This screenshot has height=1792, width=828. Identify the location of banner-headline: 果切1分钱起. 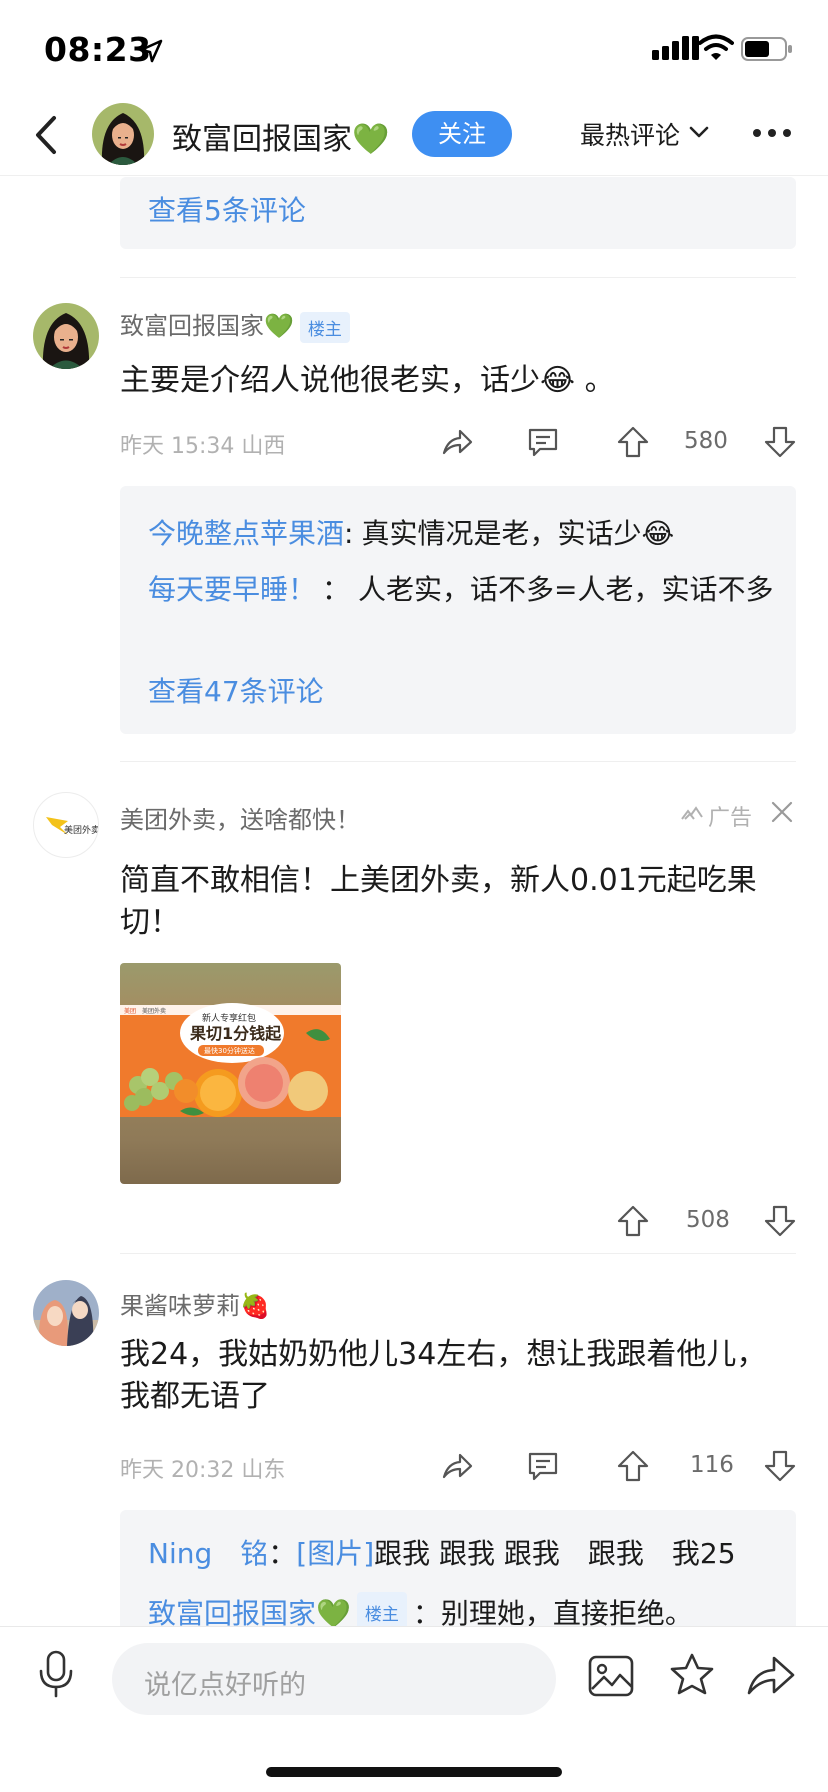
(235, 1033).